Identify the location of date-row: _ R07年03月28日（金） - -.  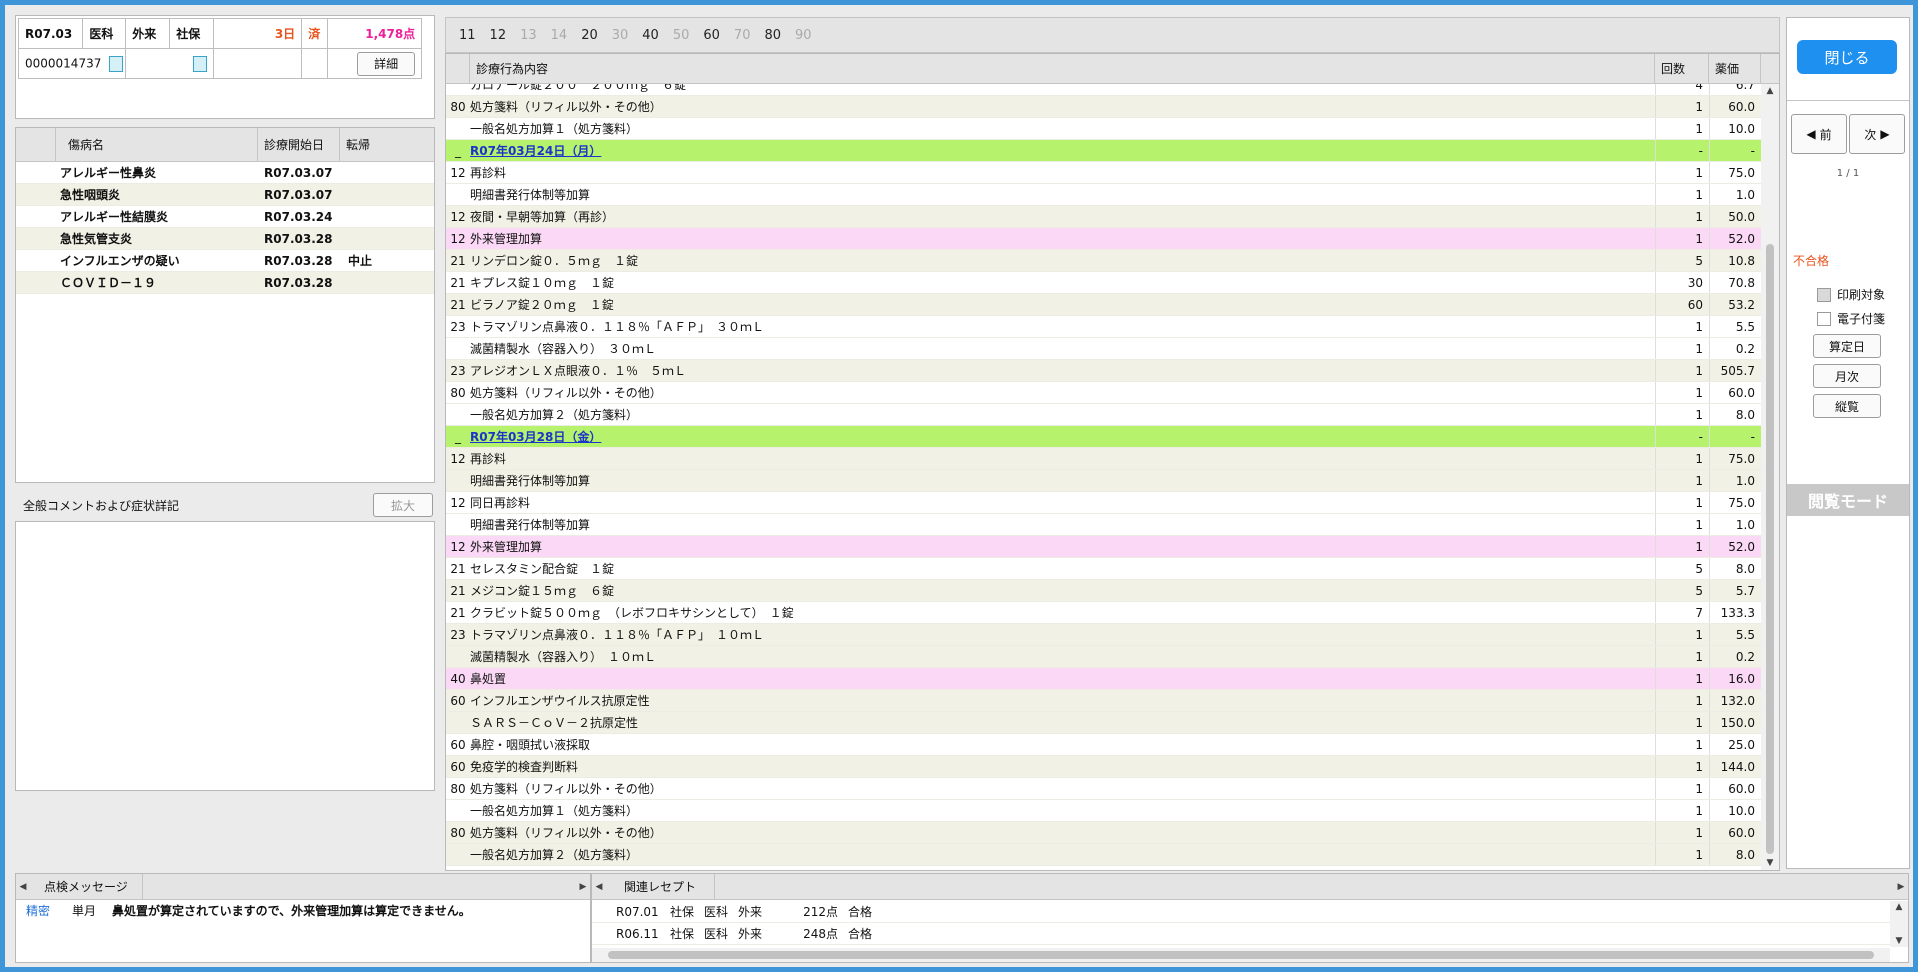
(1103, 437).